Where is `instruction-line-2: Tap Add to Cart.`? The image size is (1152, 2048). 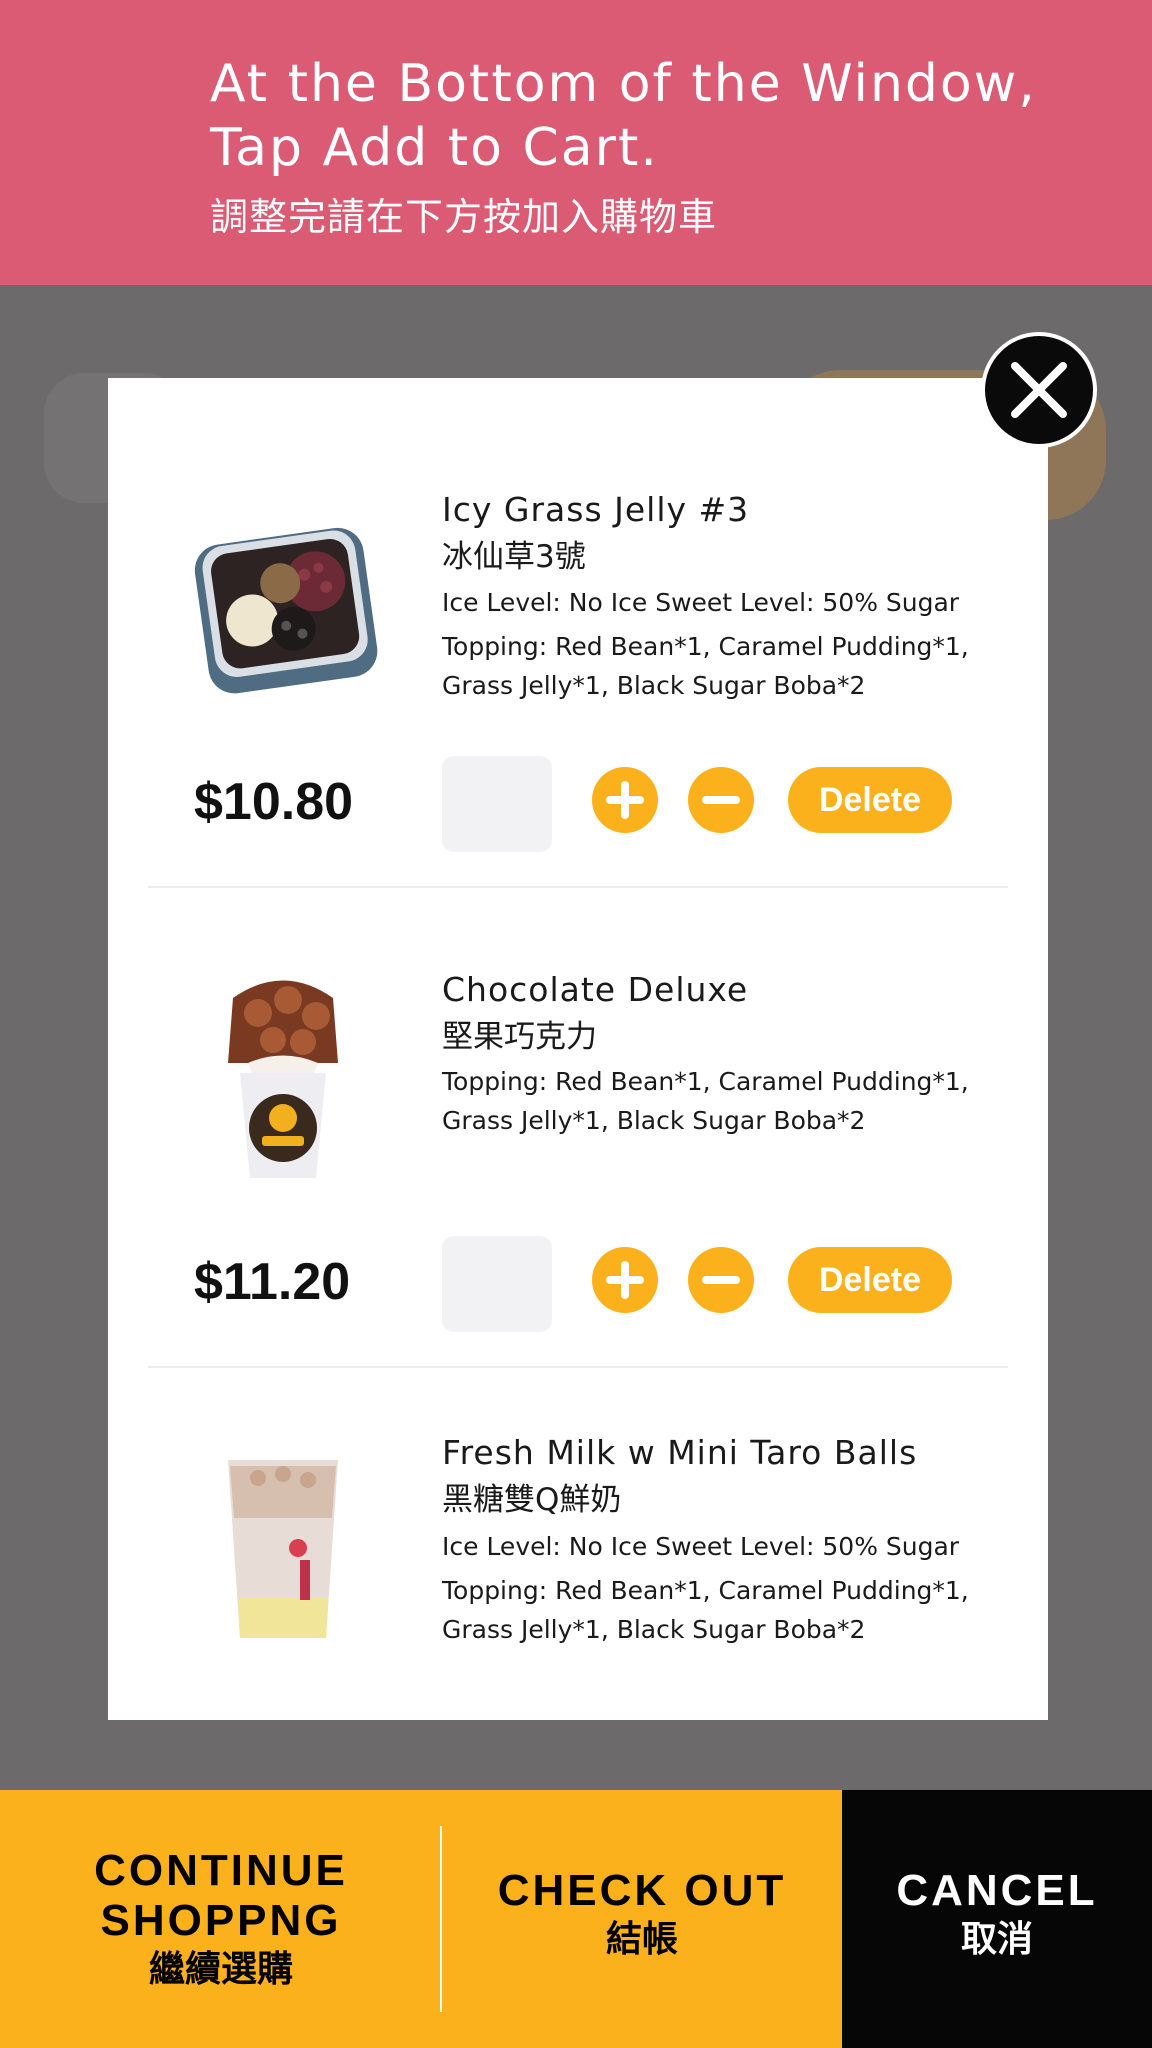 instruction-line-2: Tap Add to Cart. is located at coordinates (434, 148).